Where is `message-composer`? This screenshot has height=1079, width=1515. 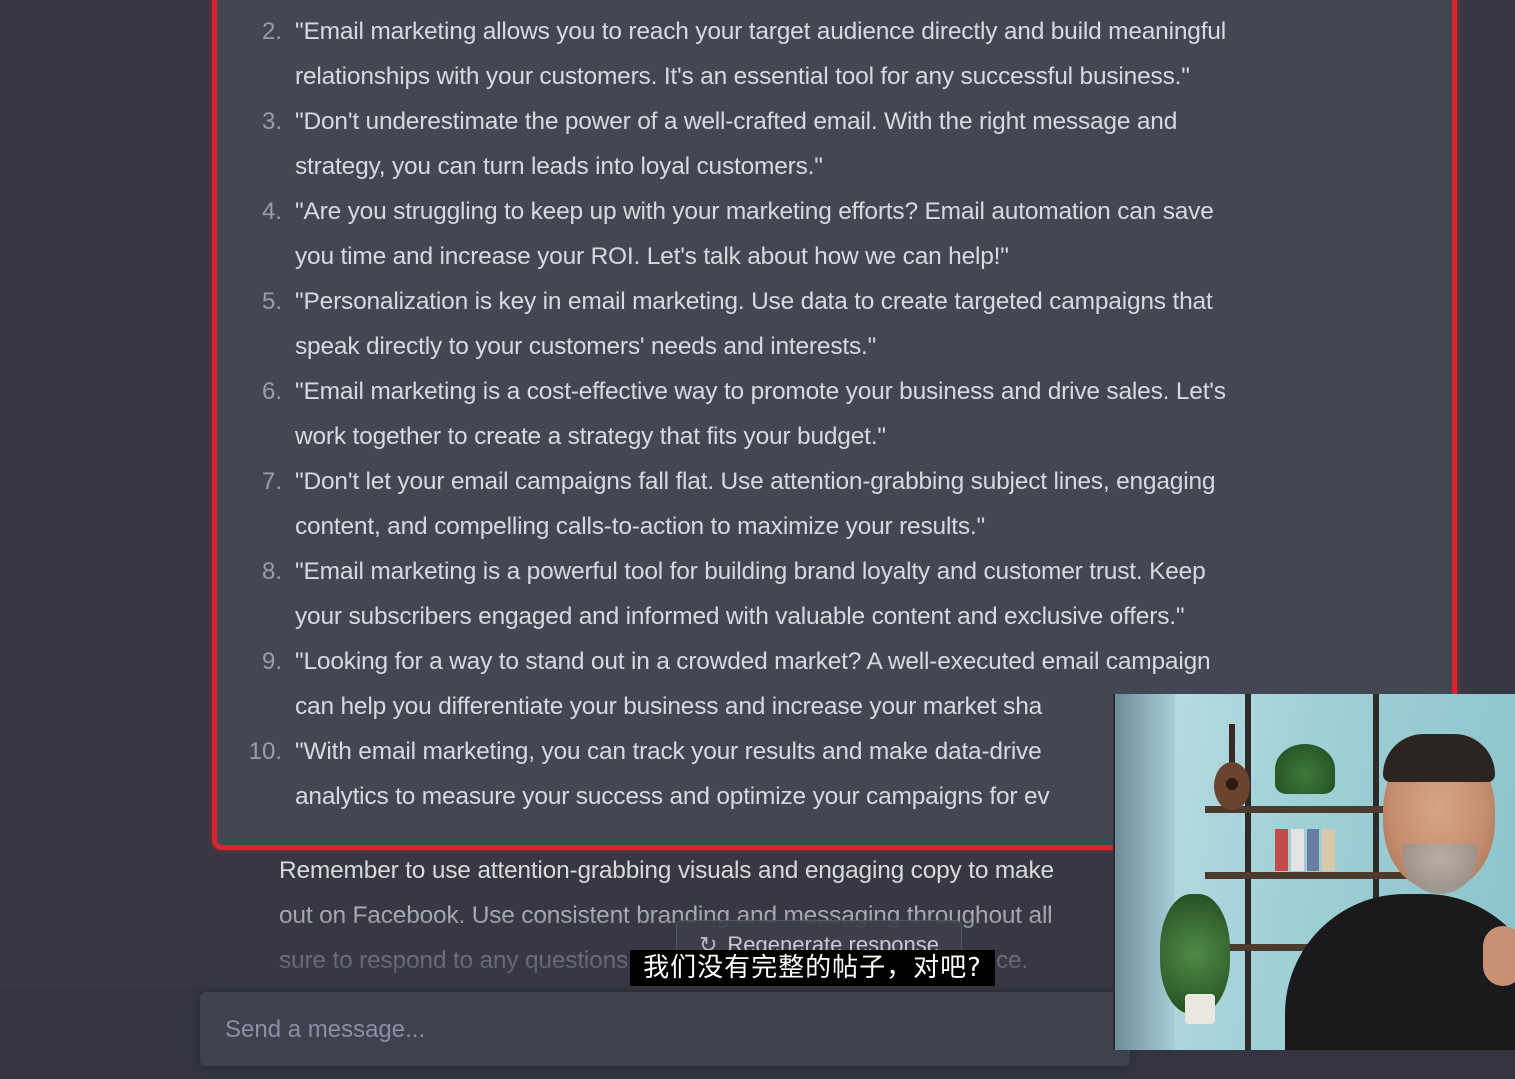
message-composer is located at coordinates (665, 1029).